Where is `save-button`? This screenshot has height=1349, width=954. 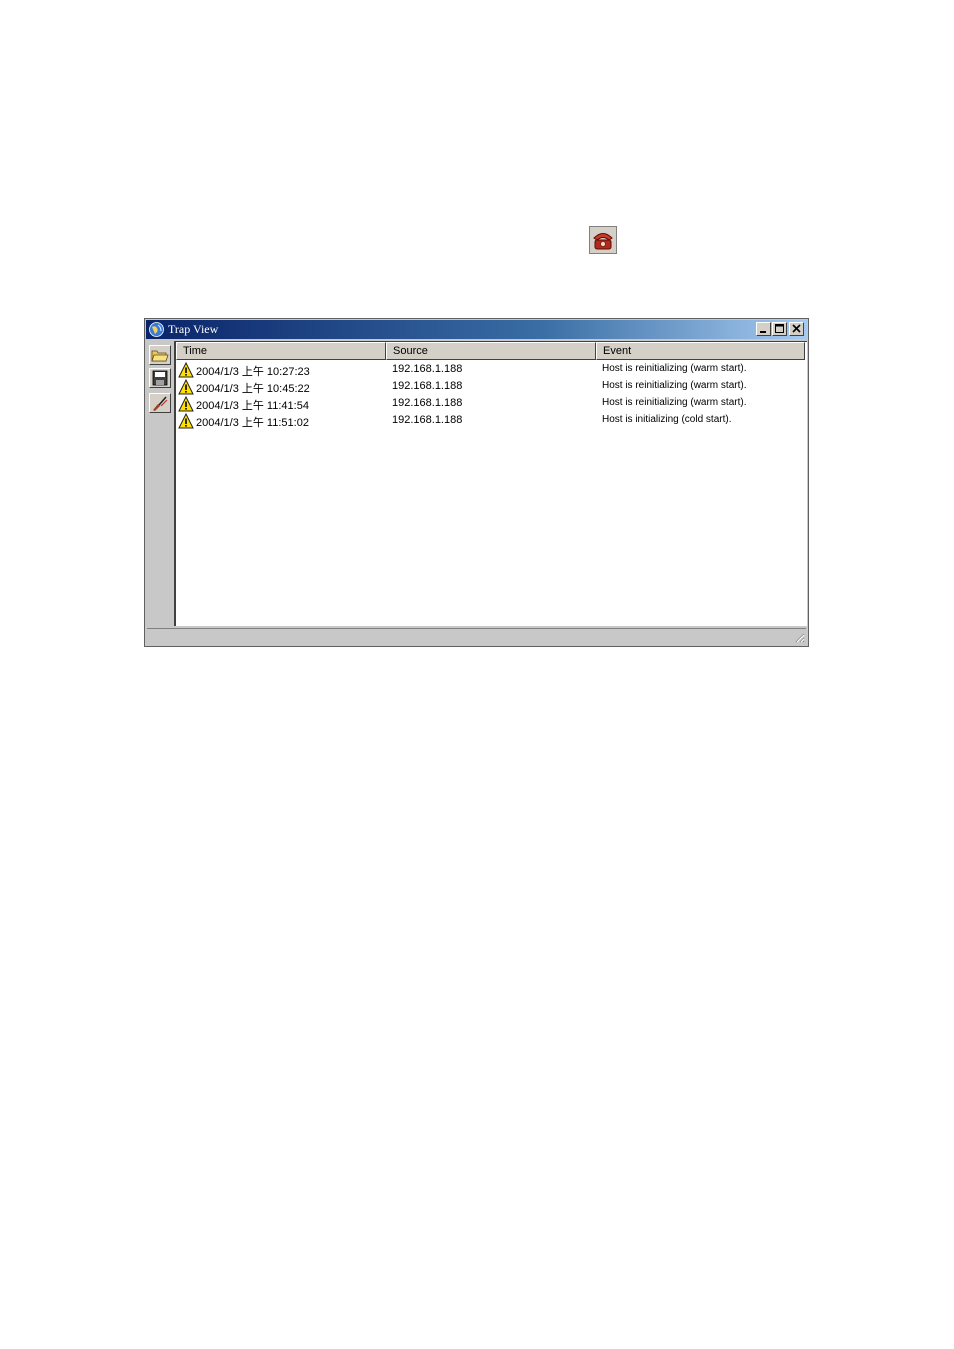 save-button is located at coordinates (160, 378).